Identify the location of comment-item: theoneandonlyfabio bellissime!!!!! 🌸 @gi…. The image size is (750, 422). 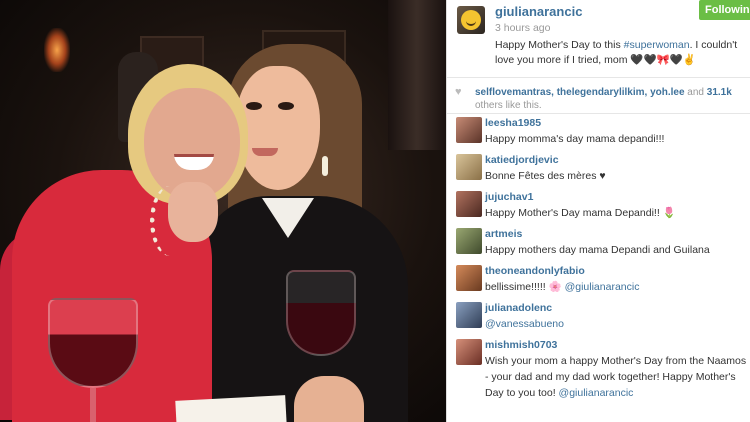
(598, 280).